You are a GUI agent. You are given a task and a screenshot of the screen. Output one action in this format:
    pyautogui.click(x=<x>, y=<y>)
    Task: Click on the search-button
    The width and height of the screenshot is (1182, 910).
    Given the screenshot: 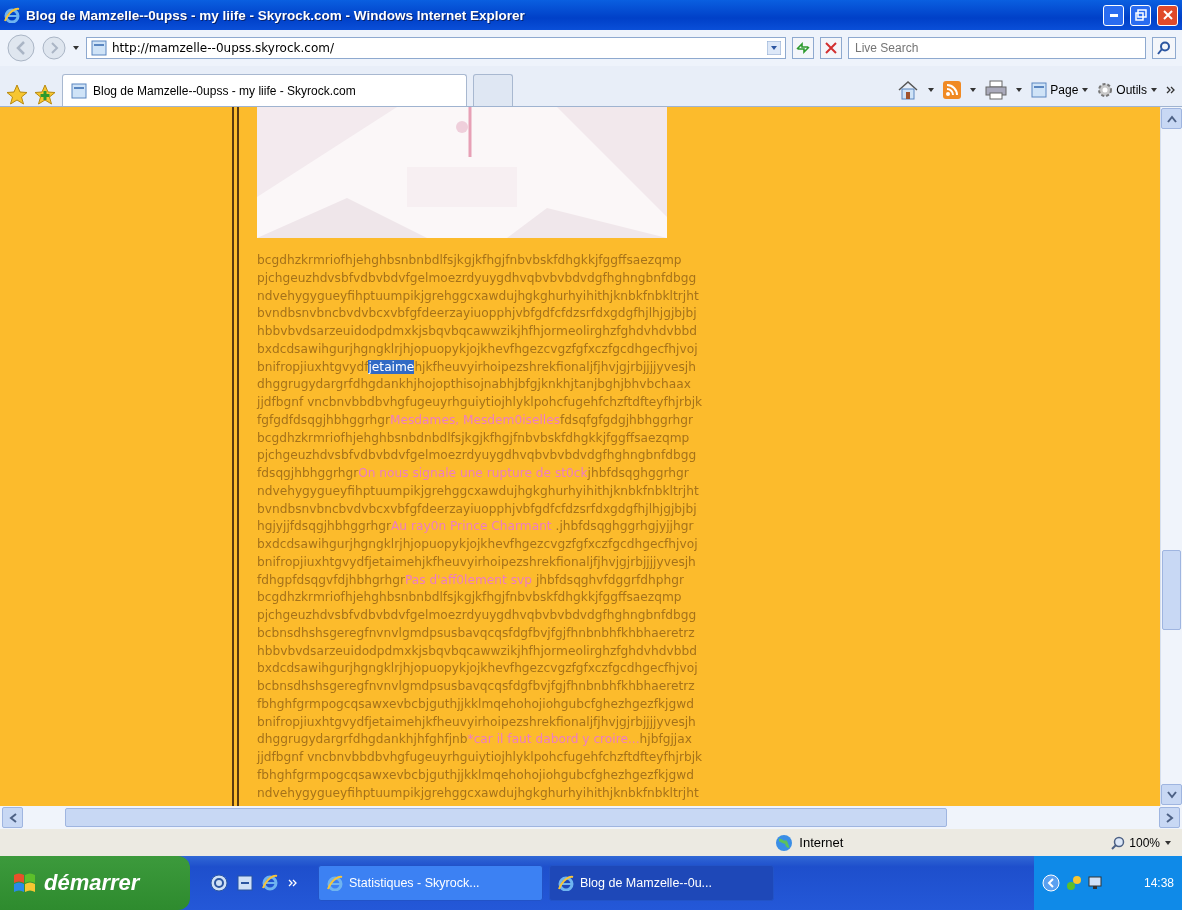 What is the action you would take?
    pyautogui.click(x=1164, y=48)
    